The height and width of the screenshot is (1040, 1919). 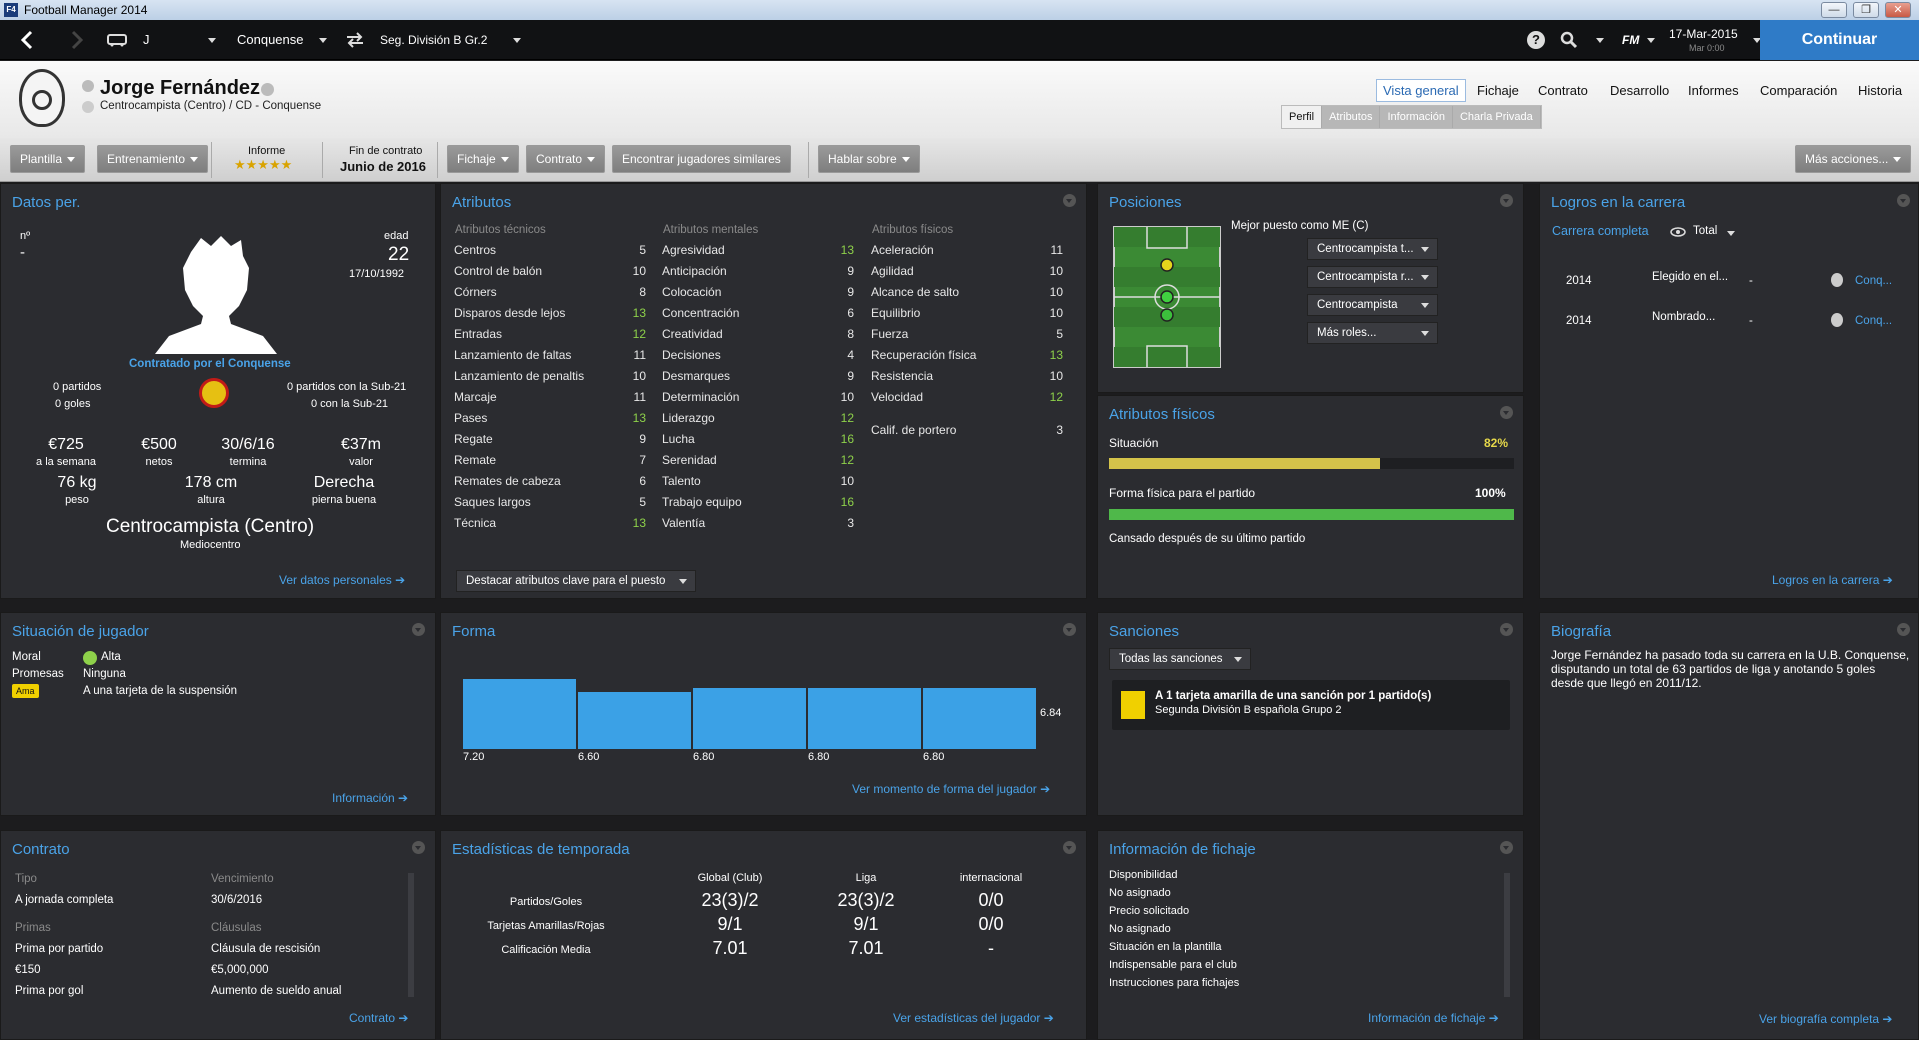 What do you see at coordinates (270, 39) in the screenshot?
I see `club-selector: Conquense` at bounding box center [270, 39].